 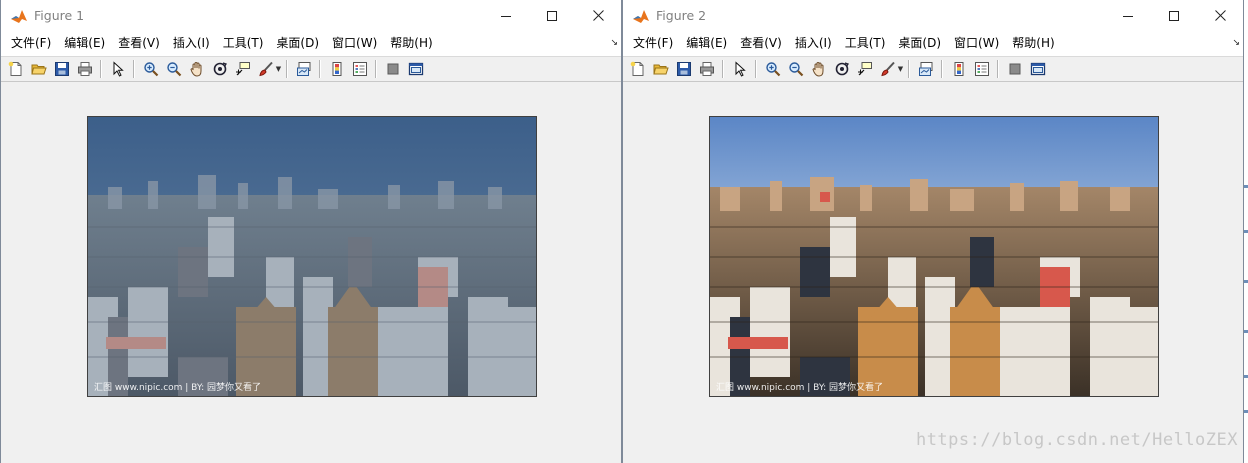 I want to click on colorbar-icon, so click(x=958, y=69).